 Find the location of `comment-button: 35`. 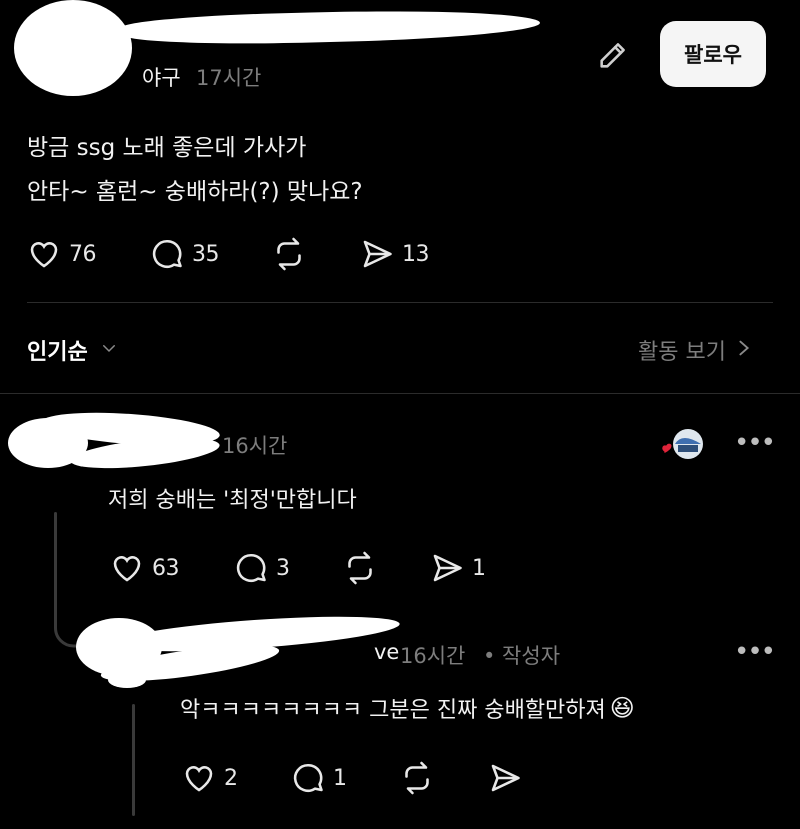

comment-button: 35 is located at coordinates (184, 254).